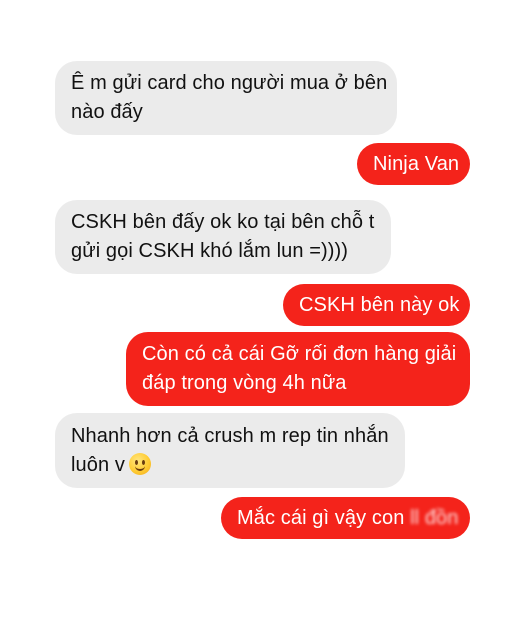 This screenshot has width=512, height=640. I want to click on message-text-line: Mắc cái gì vậy con ll đồn, so click(347, 518).